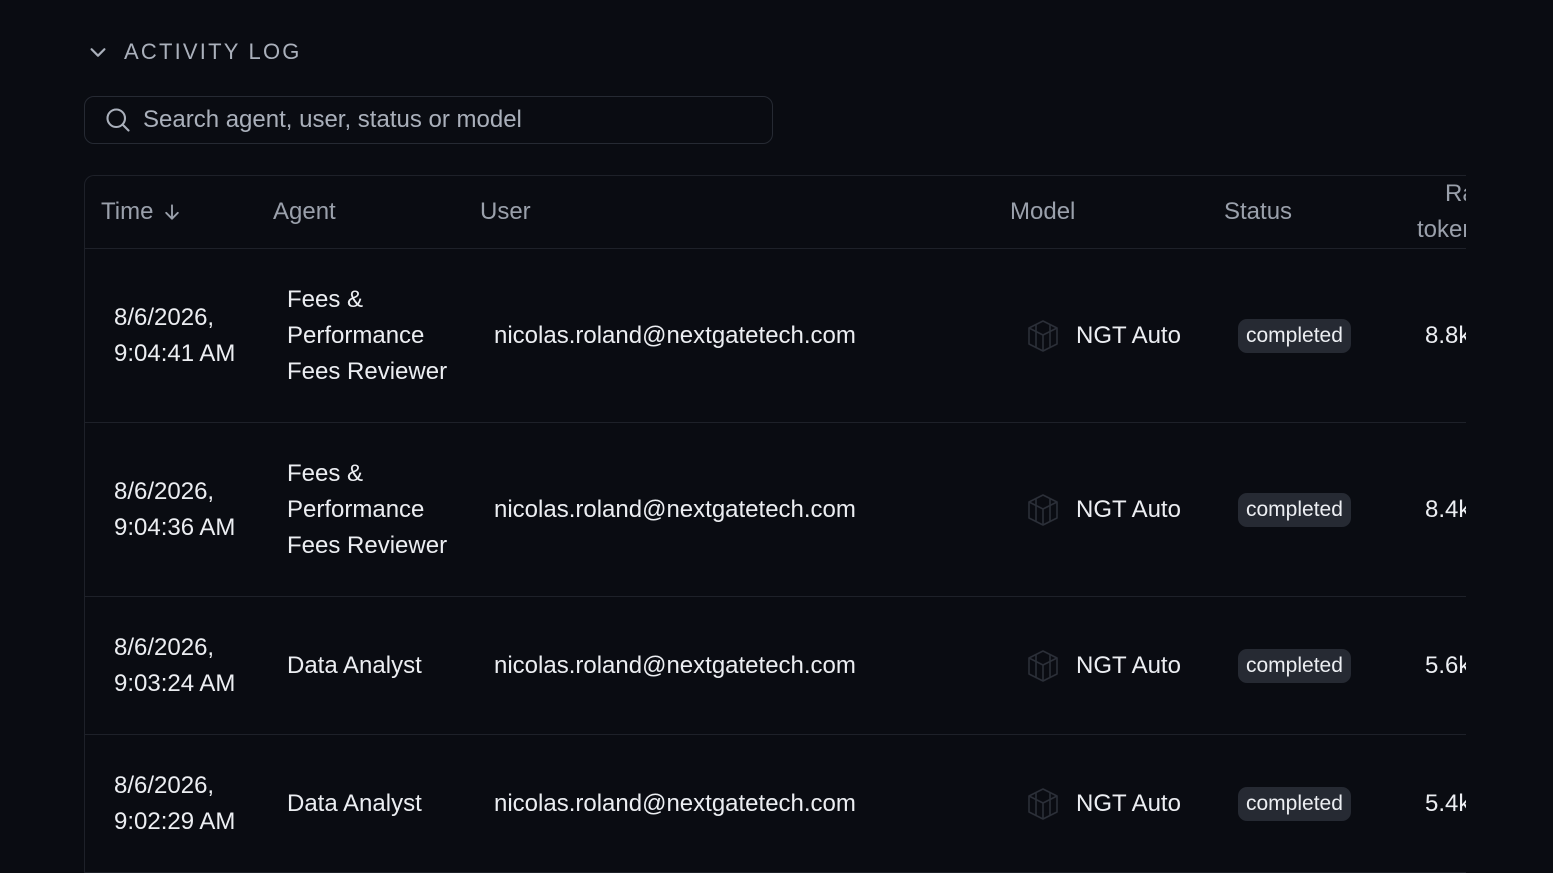  Describe the element at coordinates (1445, 803) in the screenshot. I see `row-raw-tokens: 5.4k` at that location.